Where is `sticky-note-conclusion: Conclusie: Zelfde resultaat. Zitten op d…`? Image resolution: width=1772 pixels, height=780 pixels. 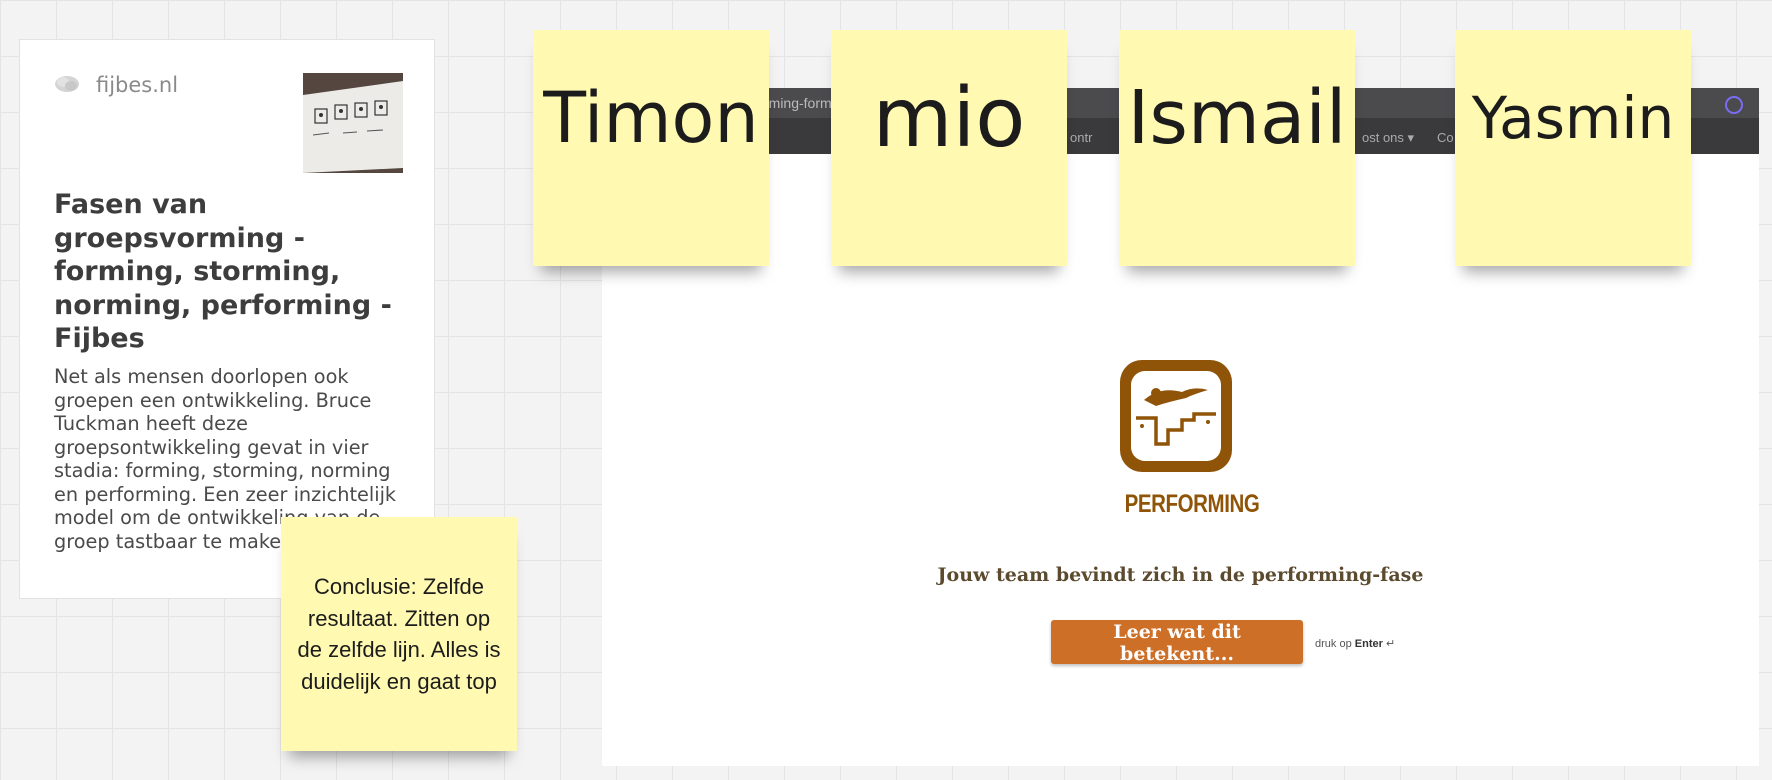 sticky-note-conclusion: Conclusie: Zelfde resultaat. Zitten op d… is located at coordinates (399, 634).